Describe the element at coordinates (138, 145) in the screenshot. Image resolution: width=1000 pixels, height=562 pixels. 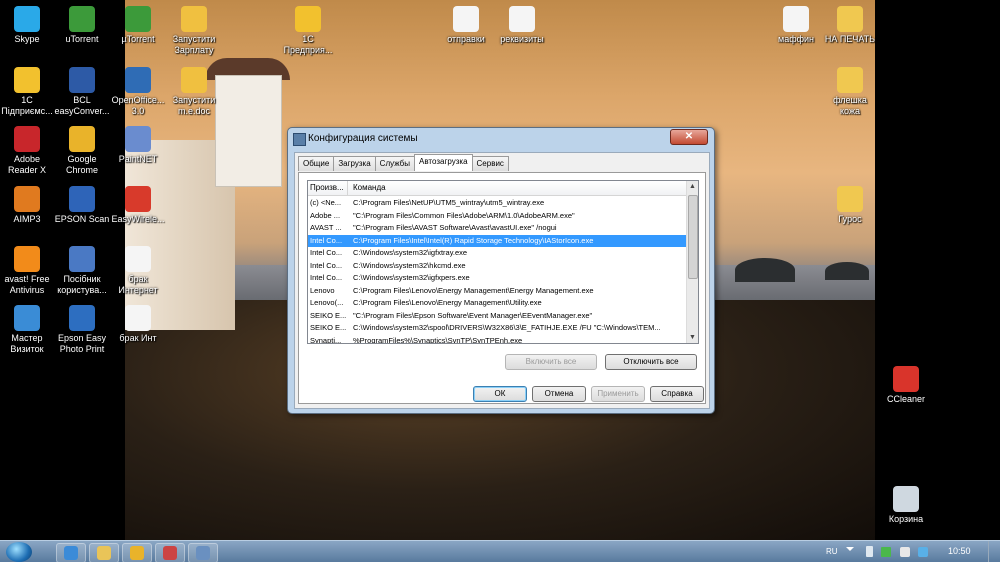
I see `desktop-icon: PaintNET` at that location.